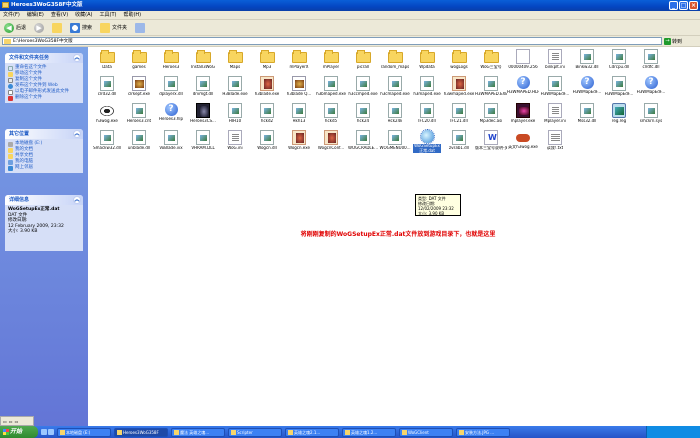  I want to click on file-item: 版本三宝号说明-关联项, so click(491, 143).